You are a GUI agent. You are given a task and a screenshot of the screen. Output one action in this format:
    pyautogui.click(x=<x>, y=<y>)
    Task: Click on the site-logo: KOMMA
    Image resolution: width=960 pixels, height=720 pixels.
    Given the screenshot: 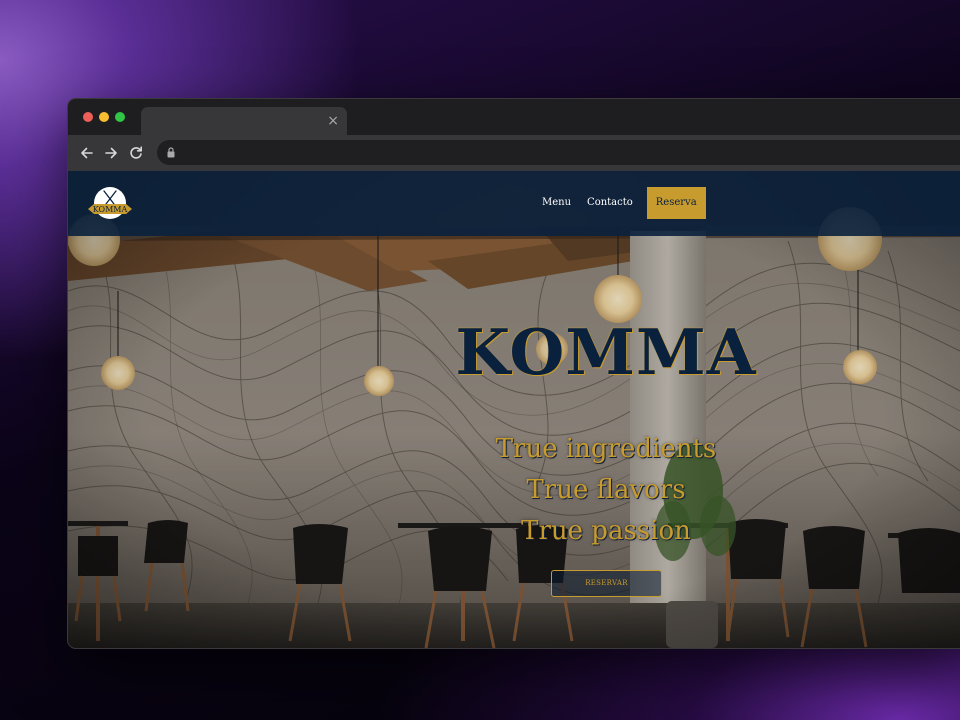 What is the action you would take?
    pyautogui.click(x=110, y=203)
    